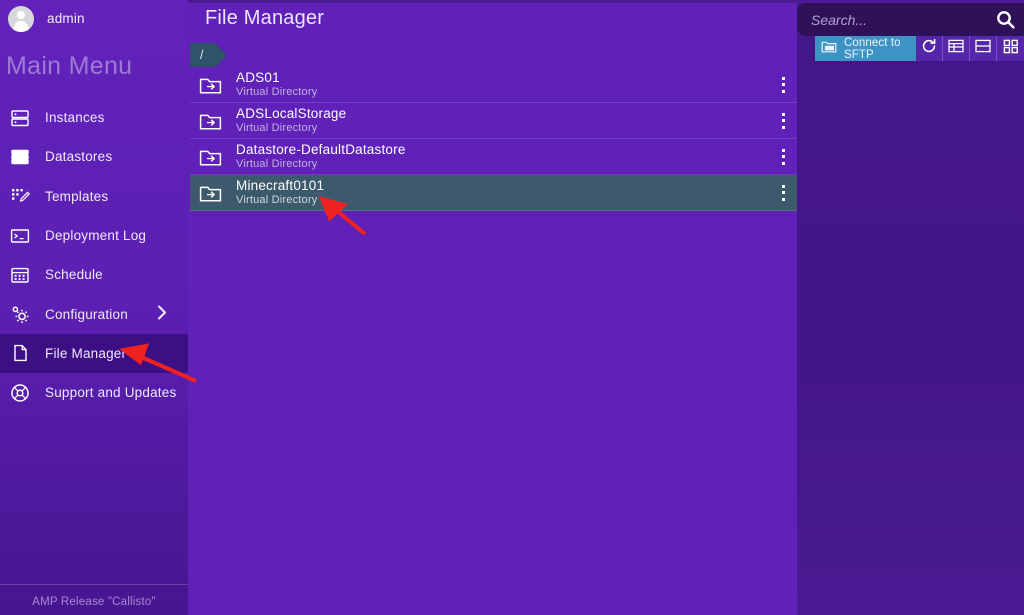 This screenshot has width=1024, height=615. Describe the element at coordinates (79, 157) in the screenshot. I see `sidebar-item-label: Datastores` at that location.